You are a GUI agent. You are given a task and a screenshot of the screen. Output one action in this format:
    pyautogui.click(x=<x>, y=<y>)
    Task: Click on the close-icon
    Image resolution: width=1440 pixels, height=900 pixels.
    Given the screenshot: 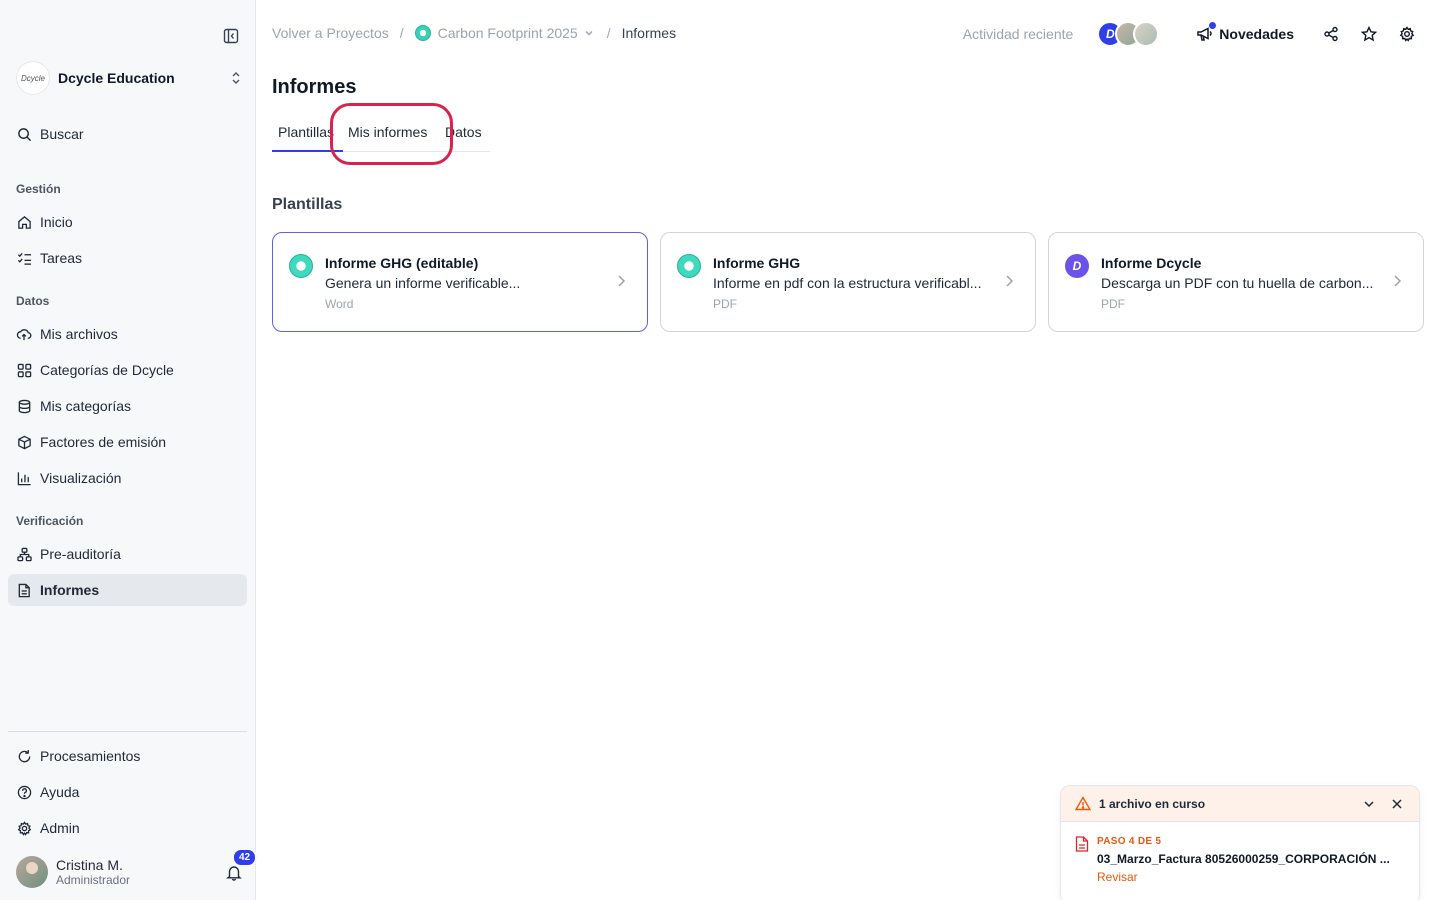 What is the action you would take?
    pyautogui.click(x=1397, y=803)
    